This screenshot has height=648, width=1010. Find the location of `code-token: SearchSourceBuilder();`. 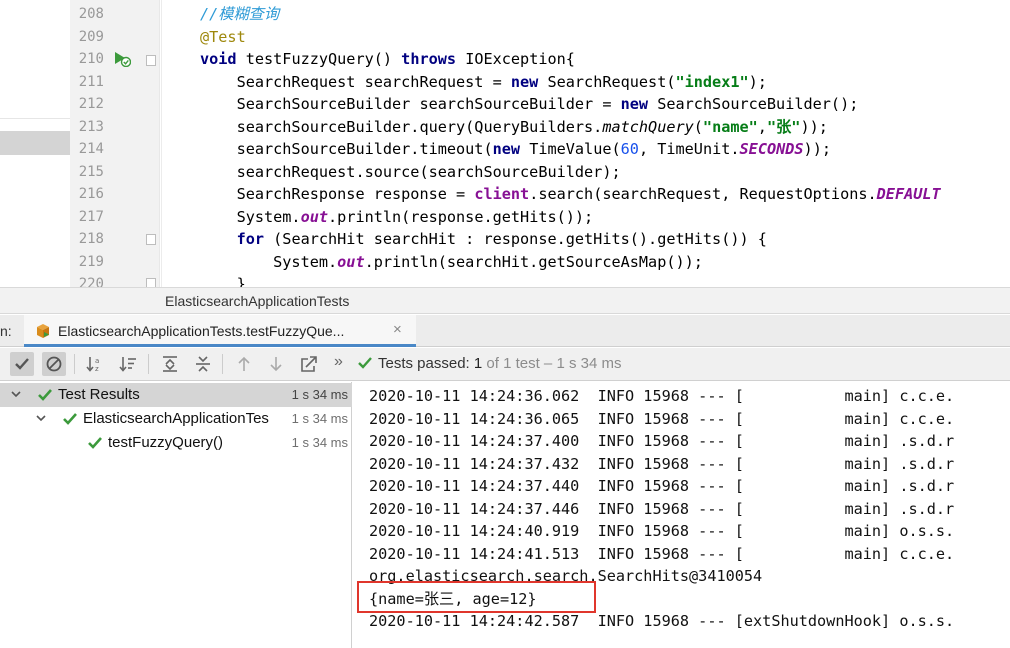

code-token: SearchSourceBuilder(); is located at coordinates (753, 104).